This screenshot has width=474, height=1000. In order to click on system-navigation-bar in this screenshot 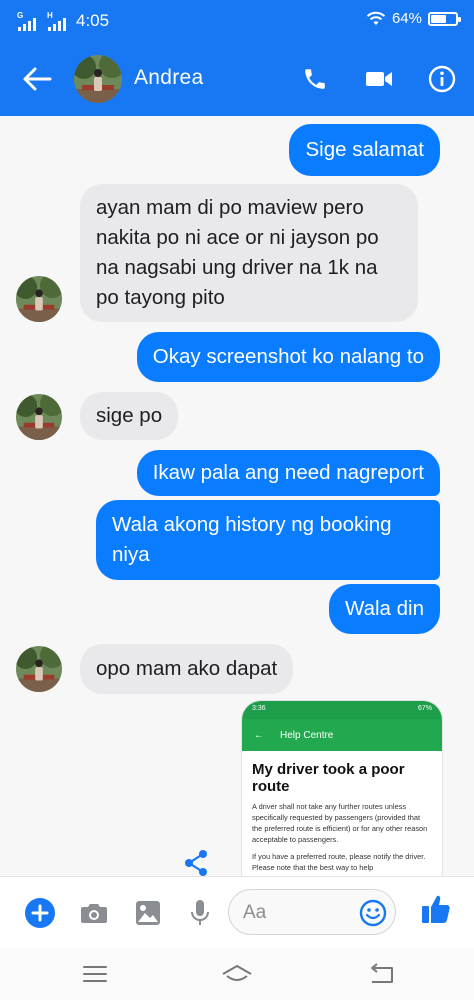, I will do `click(237, 974)`.